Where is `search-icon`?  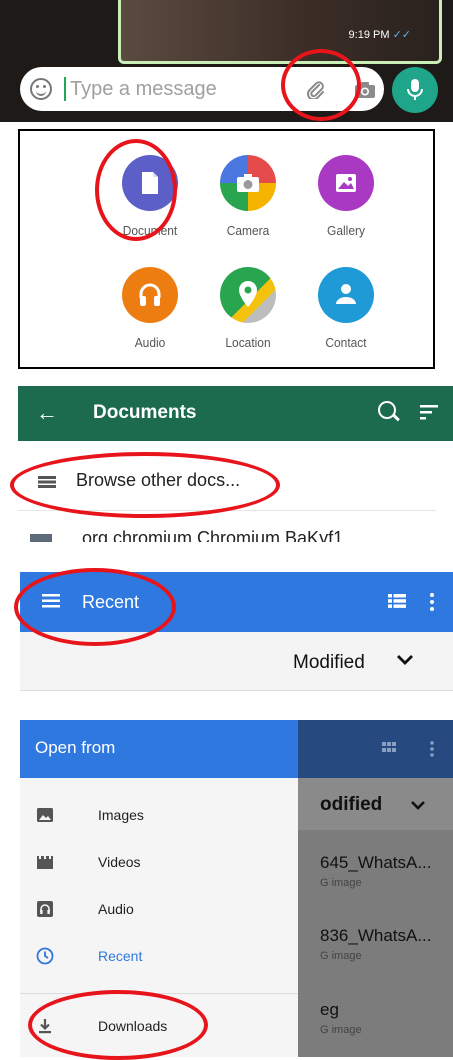
search-icon is located at coordinates (387, 410).